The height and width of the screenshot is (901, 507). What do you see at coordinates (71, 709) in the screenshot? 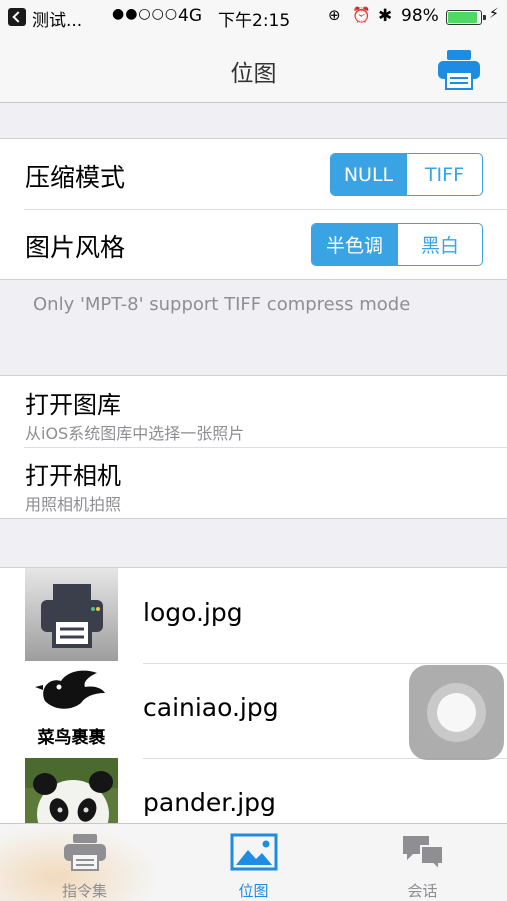
I see `cainiao-logo-thumbnail: 菜鸟裹裹` at bounding box center [71, 709].